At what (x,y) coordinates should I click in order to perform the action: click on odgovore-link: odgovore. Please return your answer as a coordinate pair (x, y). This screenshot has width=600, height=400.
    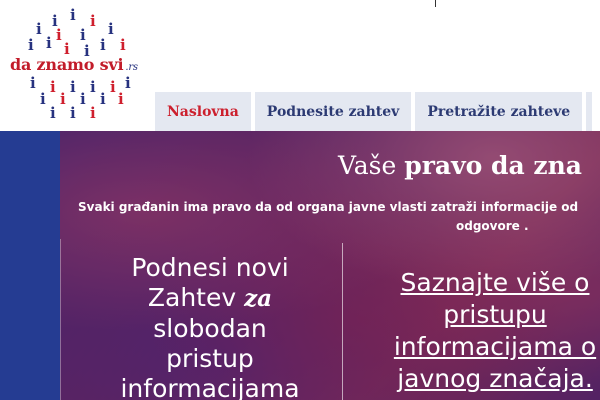
    Looking at the image, I should click on (488, 226).